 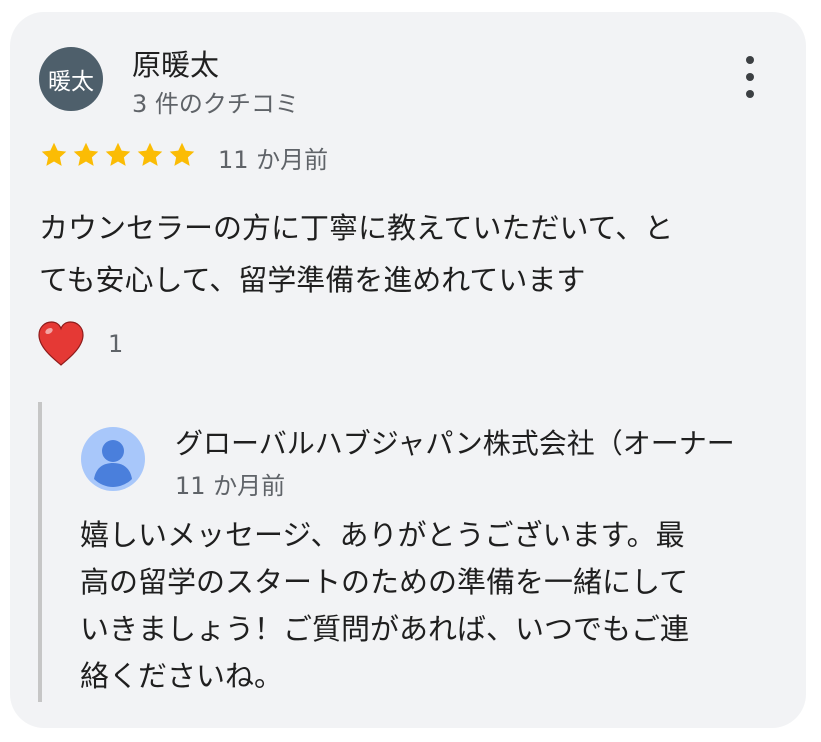 I want to click on reply-text-line: 高の留学のスタートのための準備を一緒にして, so click(x=384, y=582).